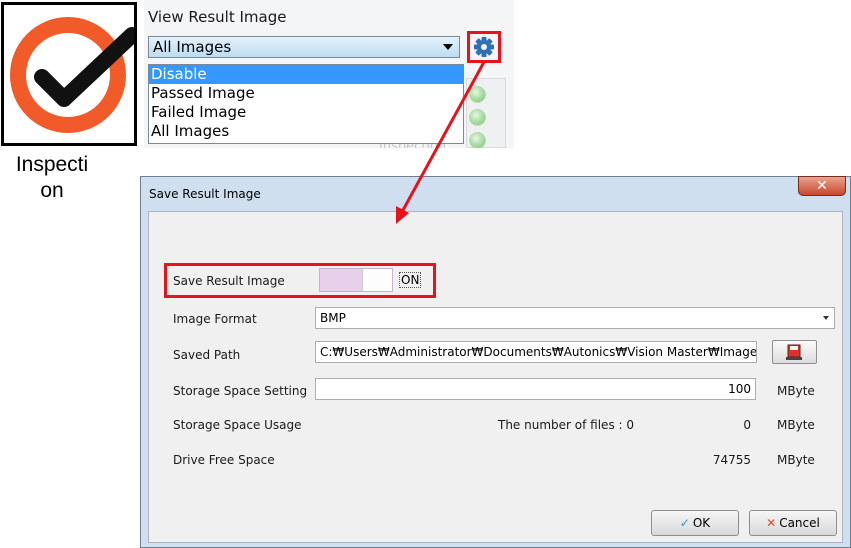 Image resolution: width=851 pixels, height=548 pixels. What do you see at coordinates (215, 319) in the screenshot?
I see `image-format-label: Image Format` at bounding box center [215, 319].